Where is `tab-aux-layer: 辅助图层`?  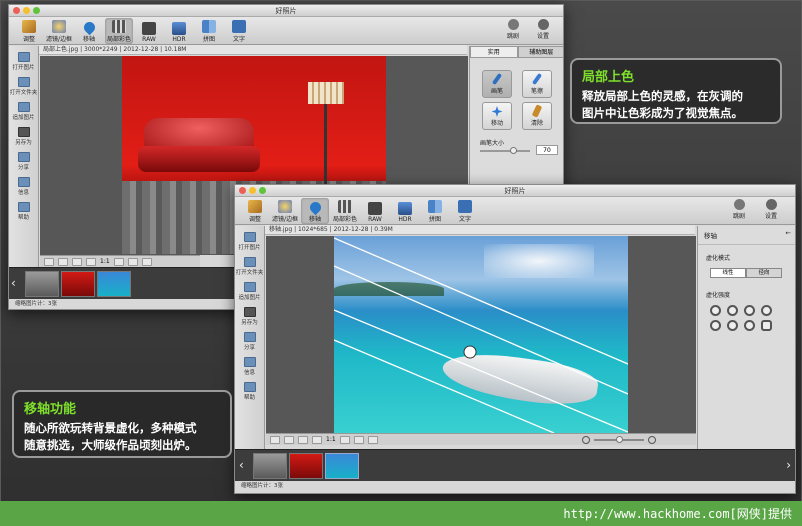
tab-aux-layer: 辅助图层 is located at coordinates (540, 52).